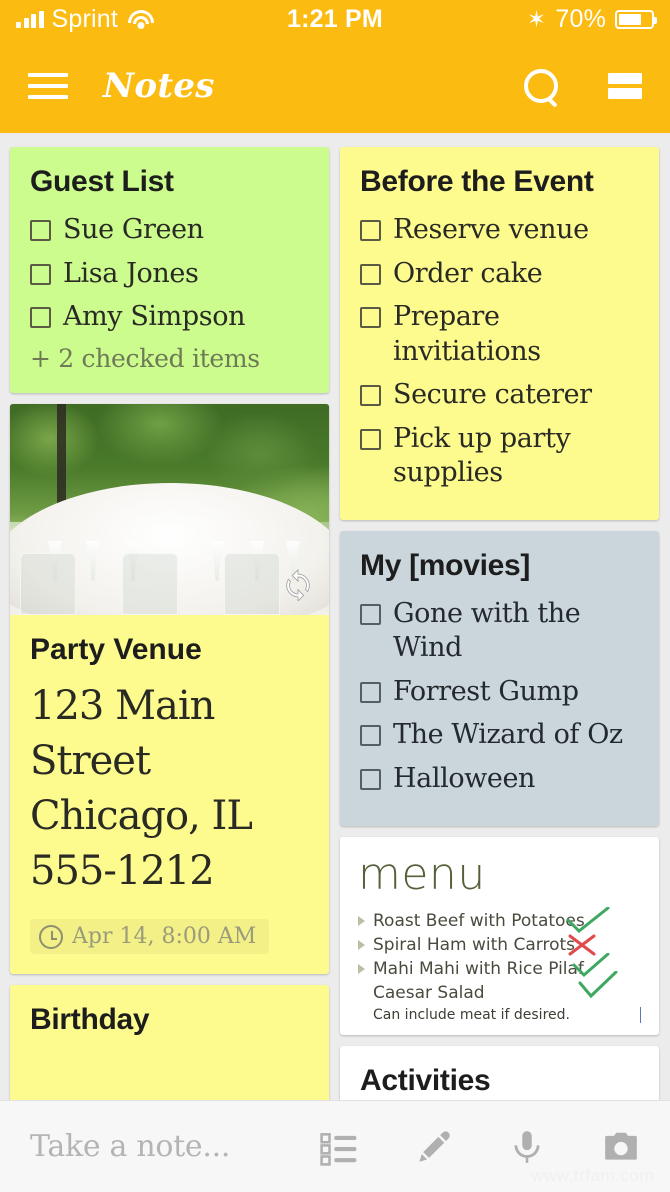 The image size is (670, 1192). What do you see at coordinates (169, 509) in the screenshot?
I see `note-photo-wrapper` at bounding box center [169, 509].